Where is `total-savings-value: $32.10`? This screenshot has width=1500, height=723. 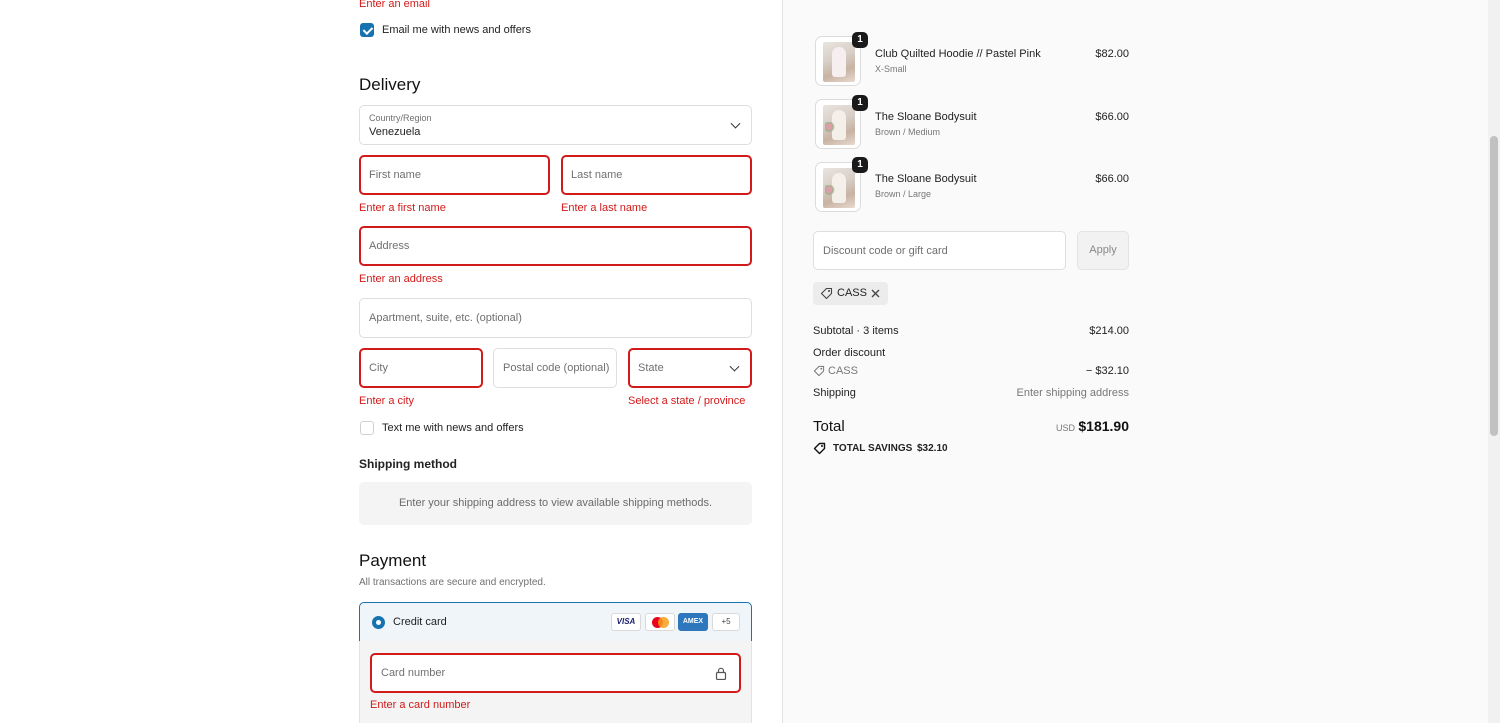
total-savings-value: $32.10 is located at coordinates (932, 448).